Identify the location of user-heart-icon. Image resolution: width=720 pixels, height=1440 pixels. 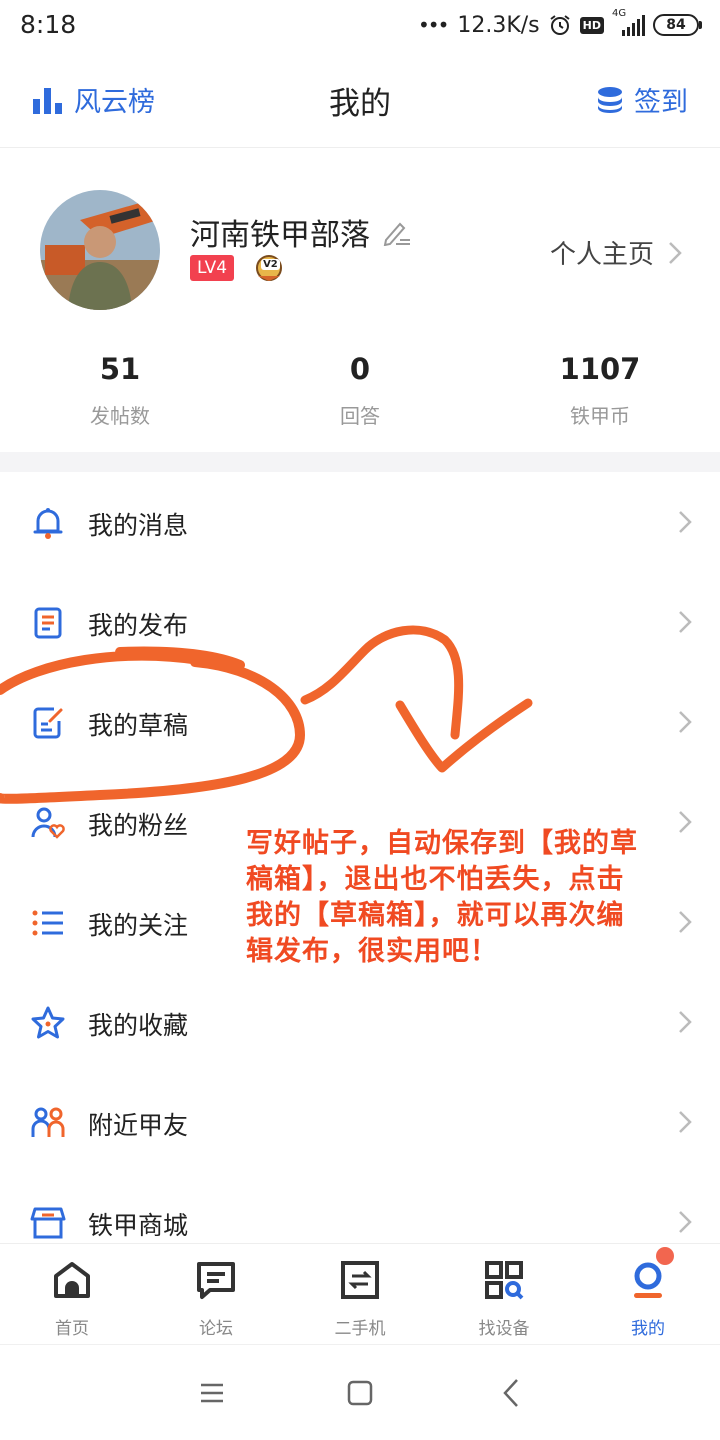
(48, 823).